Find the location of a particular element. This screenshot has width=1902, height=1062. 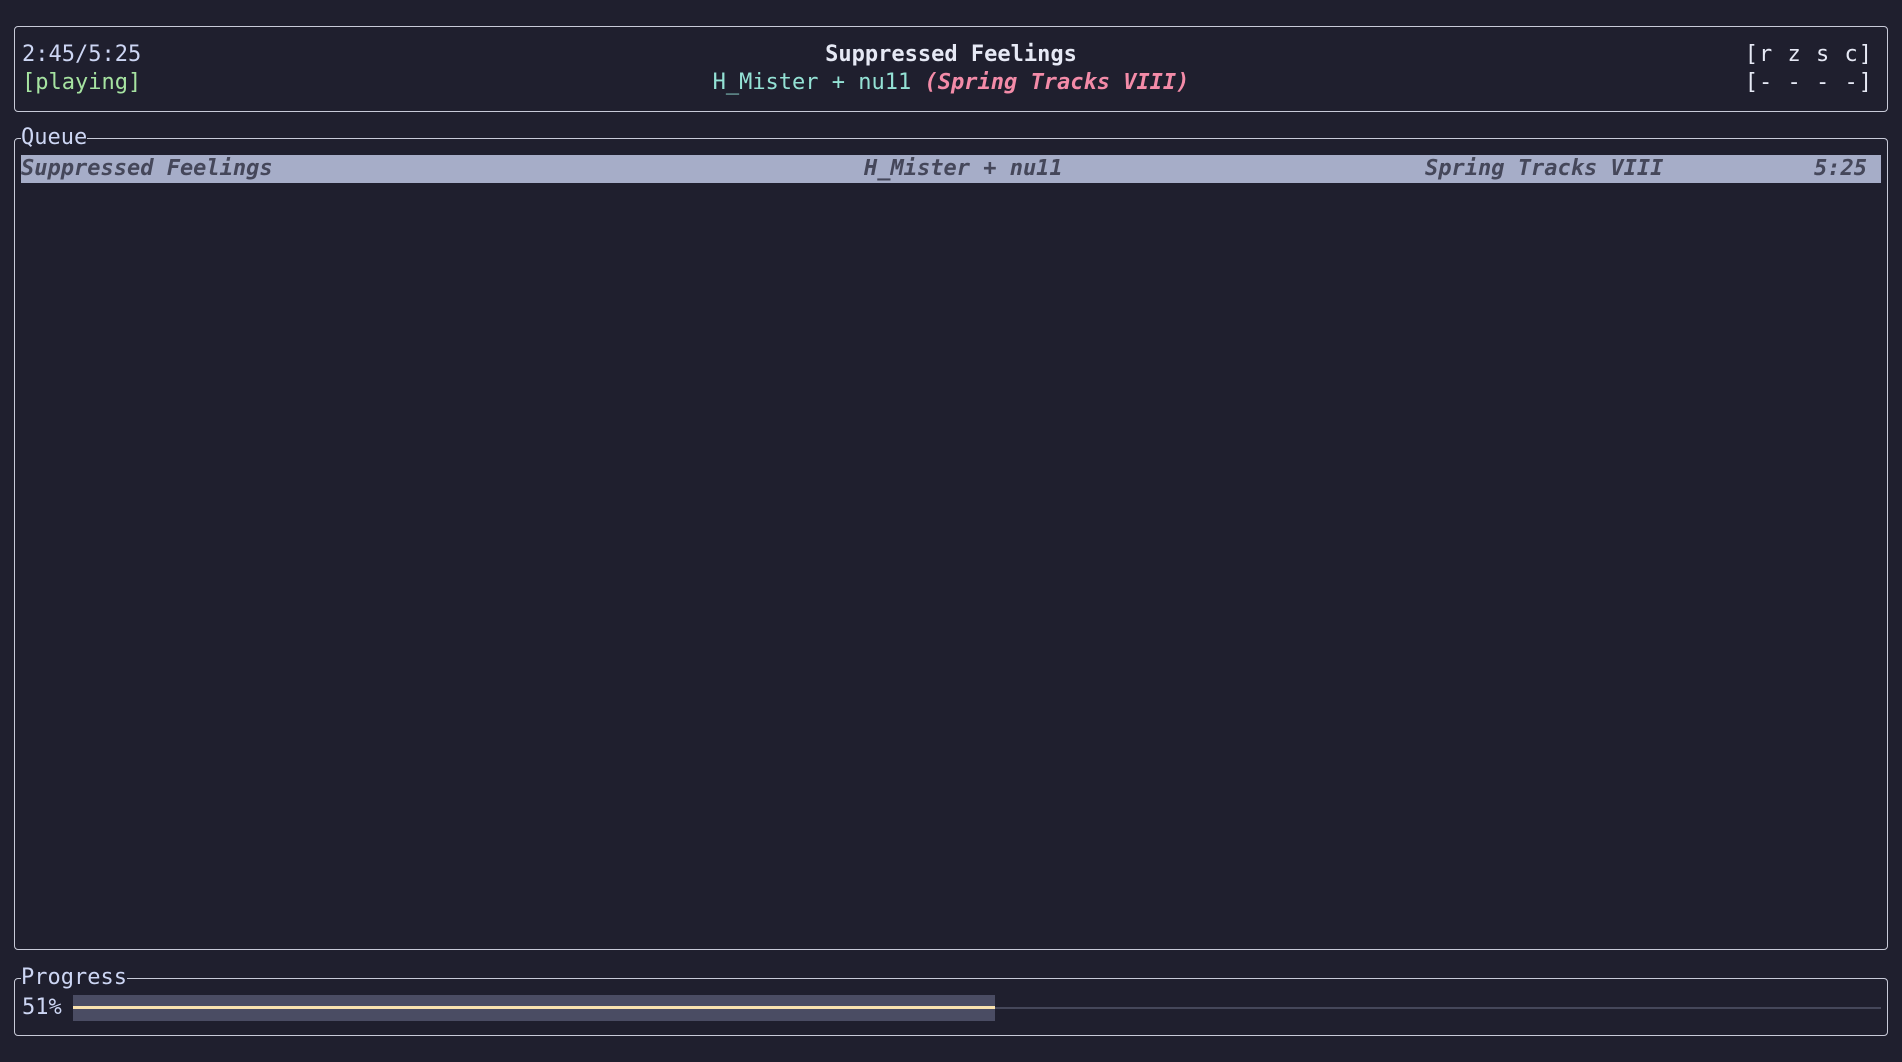

progress-panel: Progress 51% is located at coordinates (951, 1000).